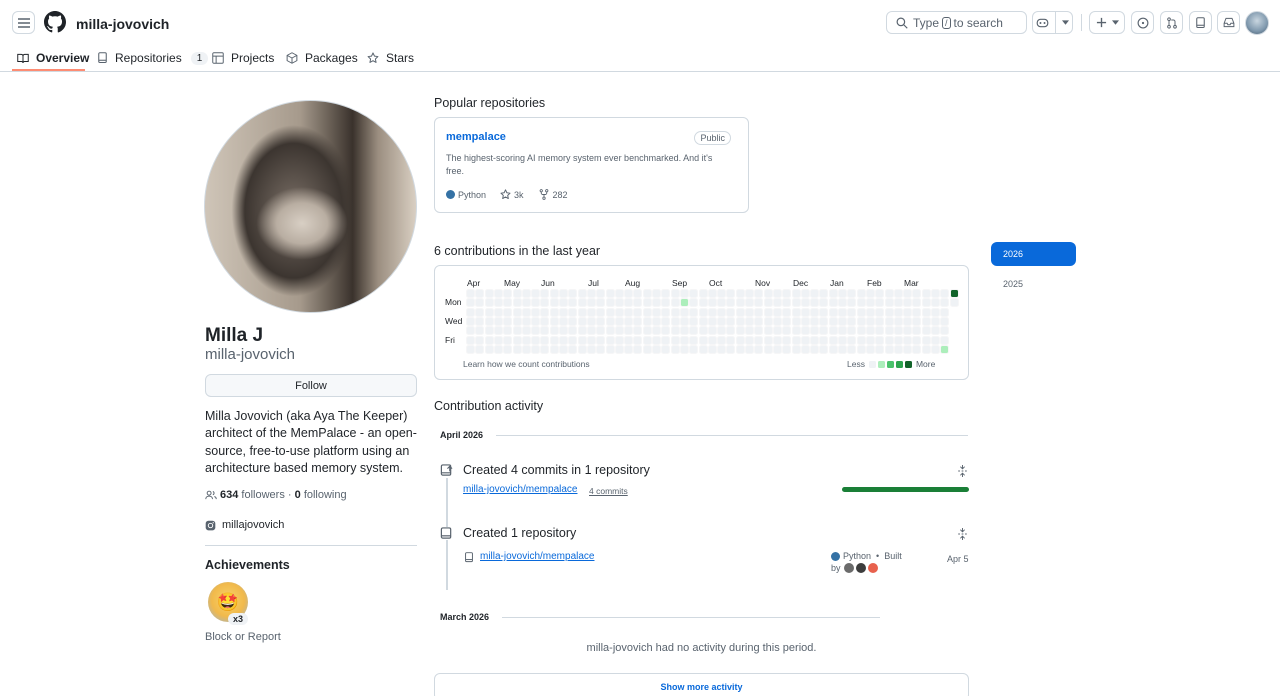  I want to click on contributor-avatar, so click(872, 568).